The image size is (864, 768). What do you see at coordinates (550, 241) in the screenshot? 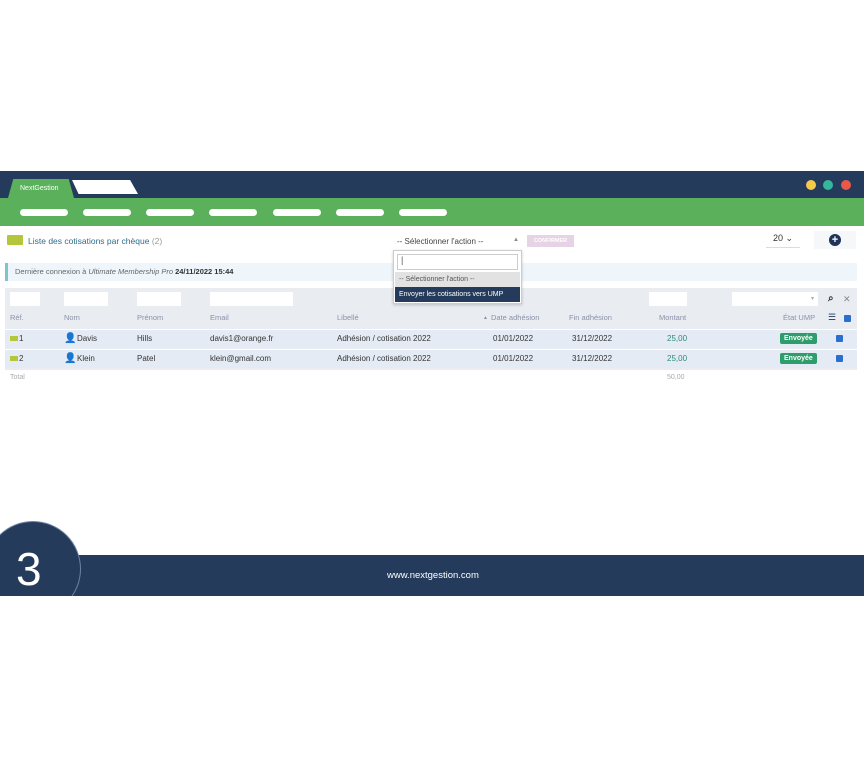
I see `confirm-button: CONFIRMER` at bounding box center [550, 241].